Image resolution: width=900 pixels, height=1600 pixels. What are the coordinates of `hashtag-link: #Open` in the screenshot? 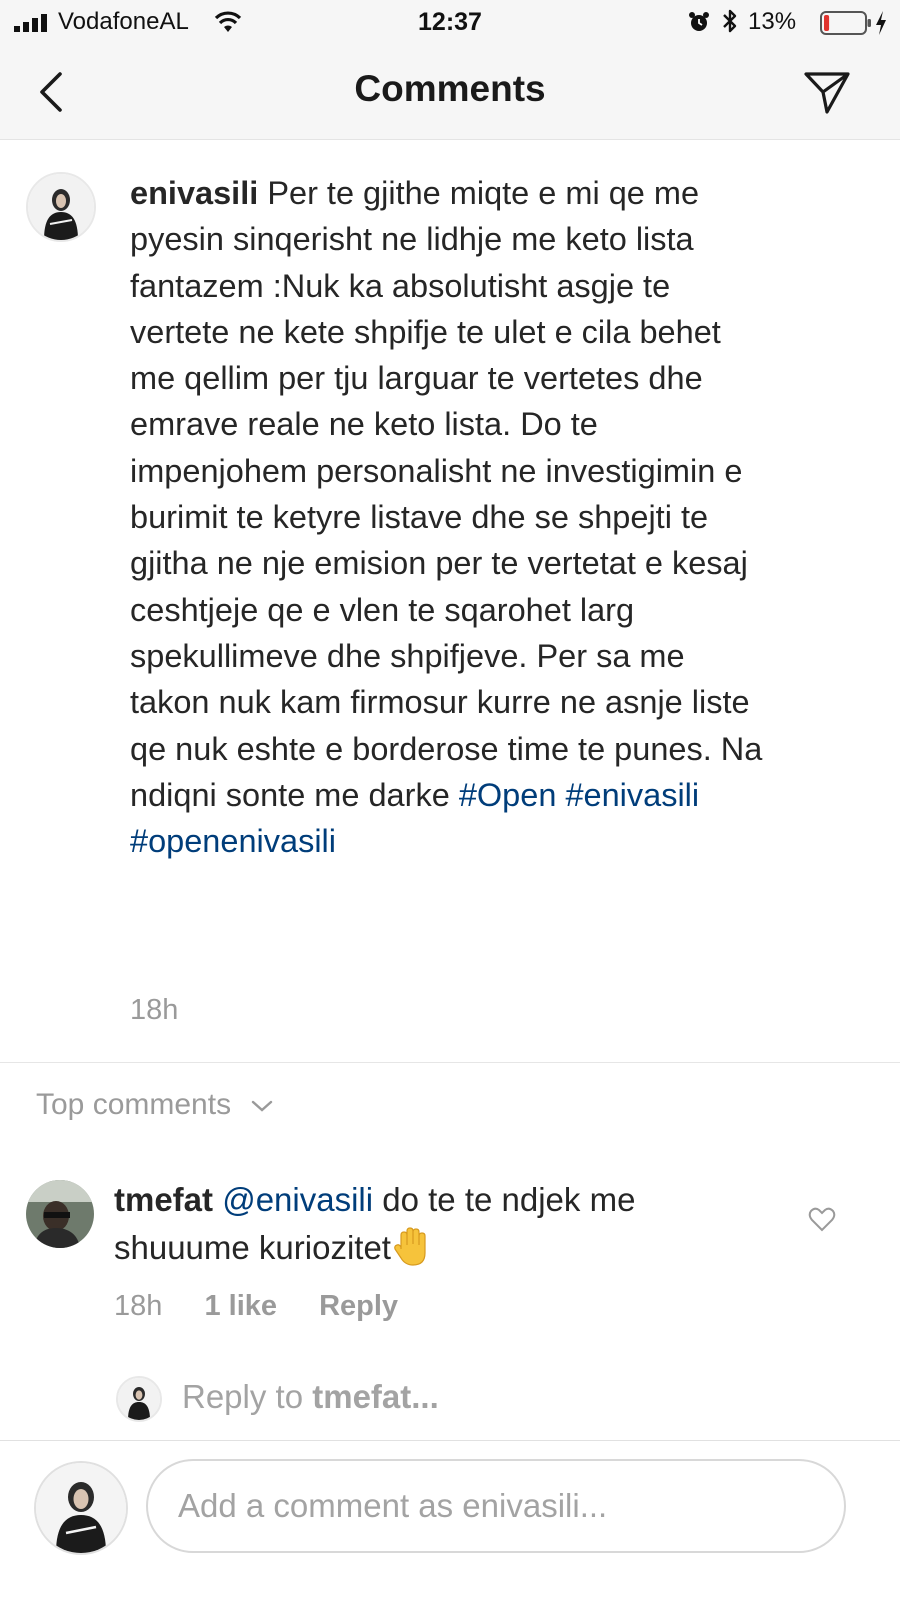 It's located at (508, 795).